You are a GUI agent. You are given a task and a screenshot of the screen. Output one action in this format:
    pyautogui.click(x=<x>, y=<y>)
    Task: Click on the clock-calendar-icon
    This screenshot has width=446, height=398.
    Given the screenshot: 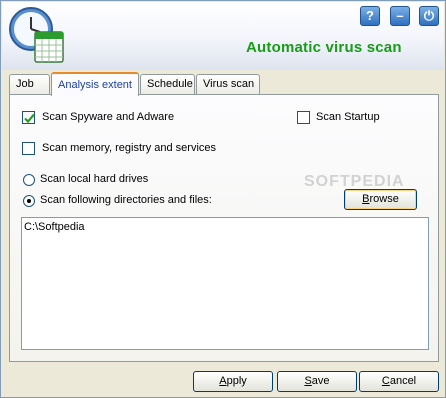 What is the action you would take?
    pyautogui.click(x=36, y=36)
    